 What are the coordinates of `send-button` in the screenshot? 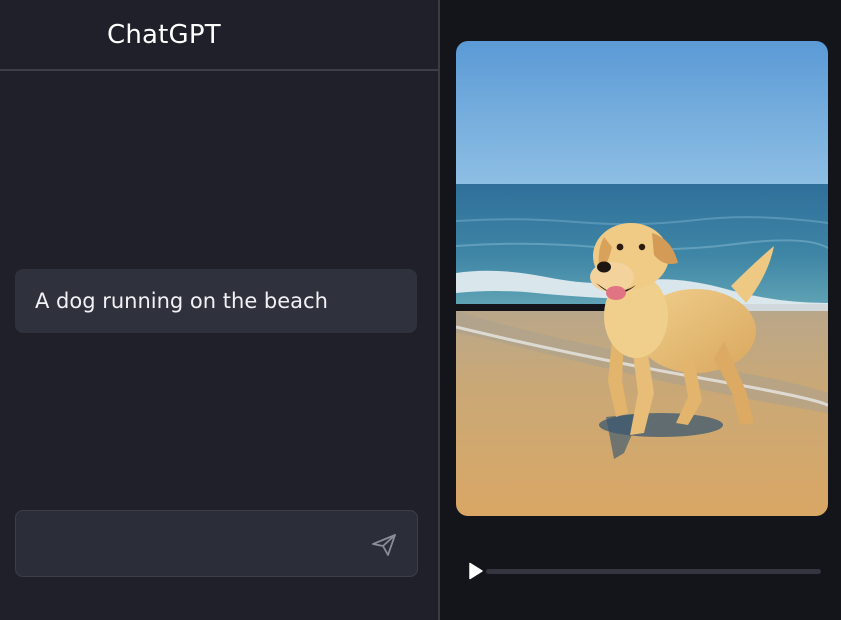 It's located at (384, 545).